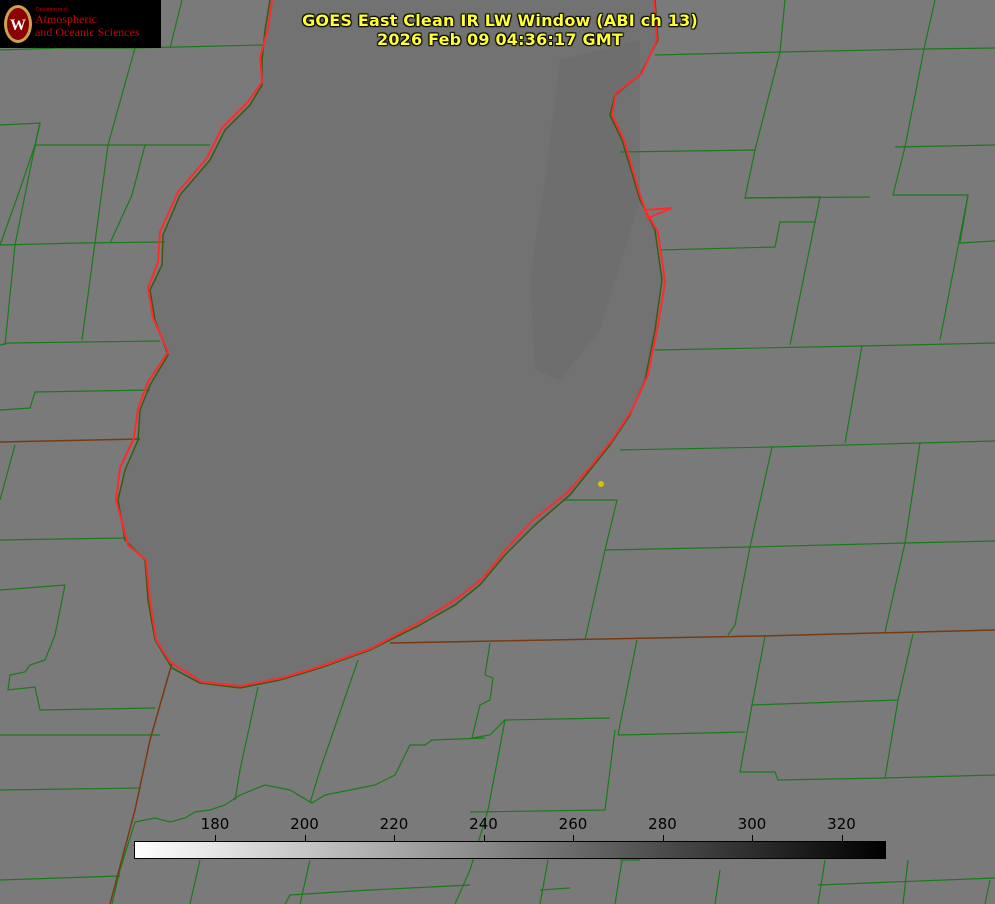 This screenshot has width=995, height=904. I want to click on colorbar-tick-label: 240, so click(483, 824).